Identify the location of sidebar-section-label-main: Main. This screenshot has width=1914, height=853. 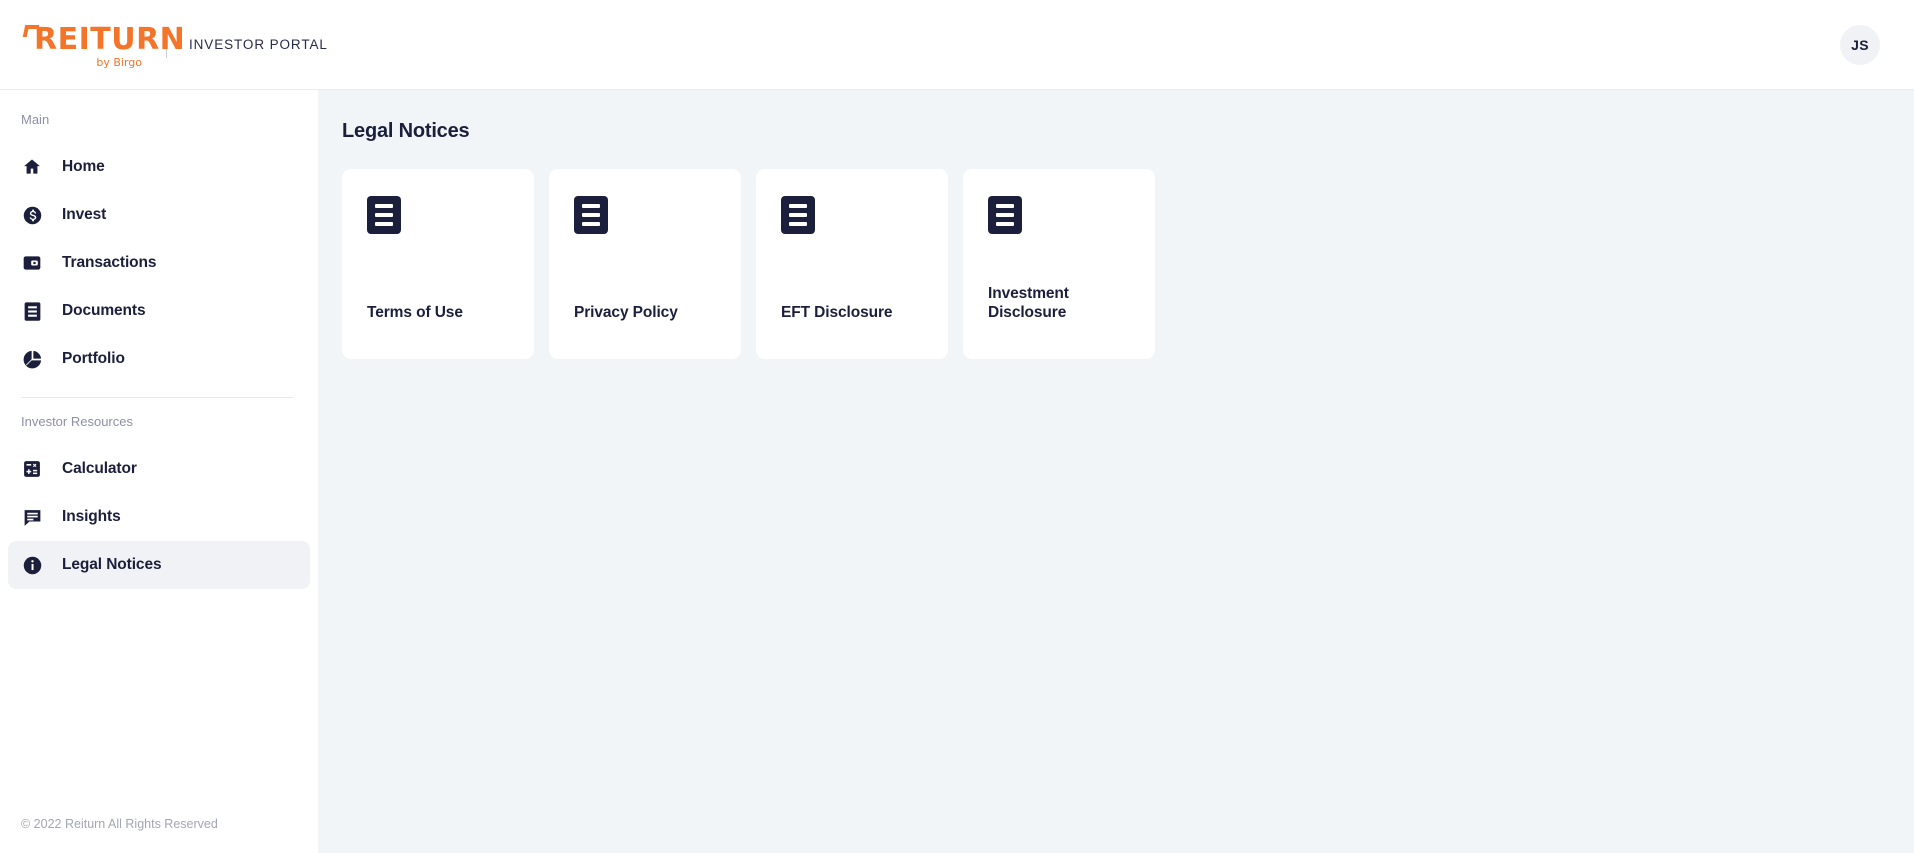
(35, 119).